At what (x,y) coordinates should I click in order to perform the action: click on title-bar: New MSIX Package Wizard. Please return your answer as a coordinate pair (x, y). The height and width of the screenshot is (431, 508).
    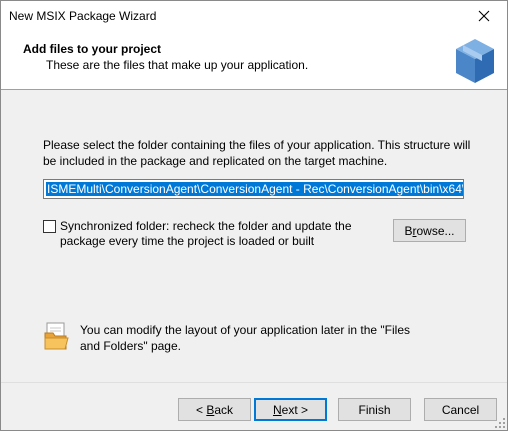
    Looking at the image, I should click on (254, 16).